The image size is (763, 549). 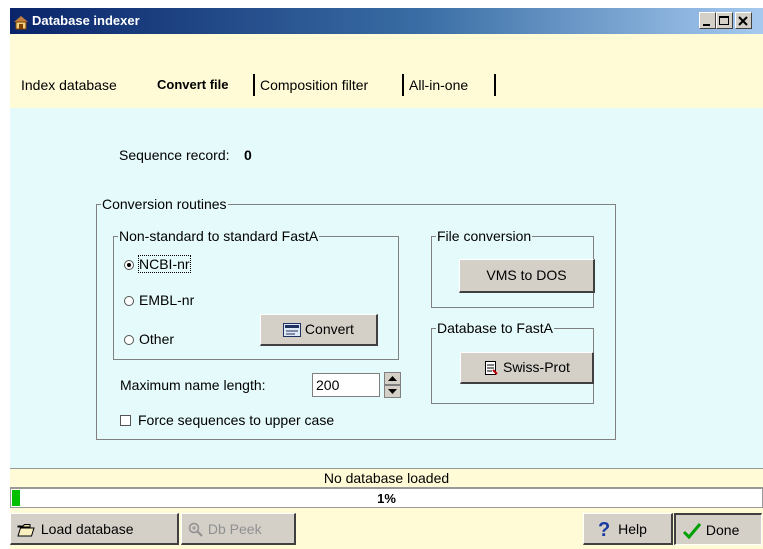 I want to click on help-button: ? Help, so click(x=628, y=529).